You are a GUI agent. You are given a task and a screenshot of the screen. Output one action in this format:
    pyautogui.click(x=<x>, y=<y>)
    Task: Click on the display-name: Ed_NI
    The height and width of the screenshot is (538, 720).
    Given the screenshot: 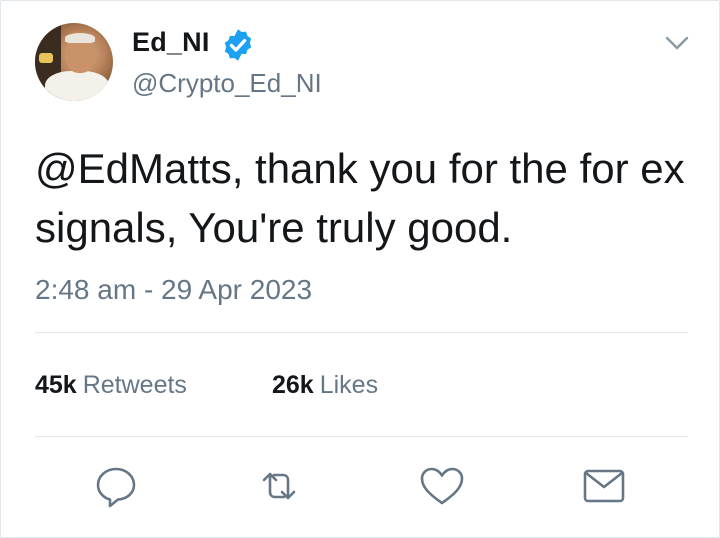 What is the action you would take?
    pyautogui.click(x=171, y=42)
    